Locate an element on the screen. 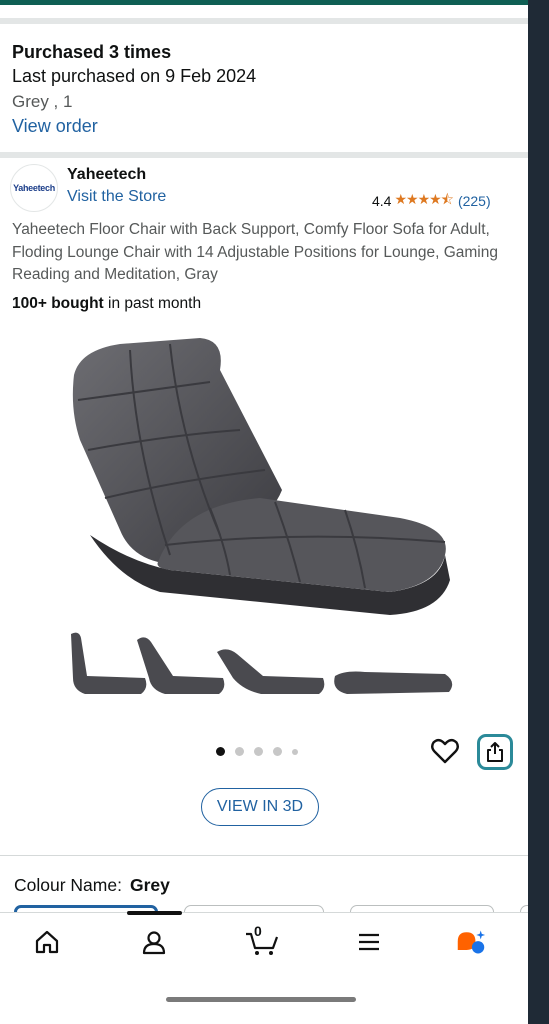 This screenshot has height=1024, width=549. nav-home is located at coordinates (47, 942).